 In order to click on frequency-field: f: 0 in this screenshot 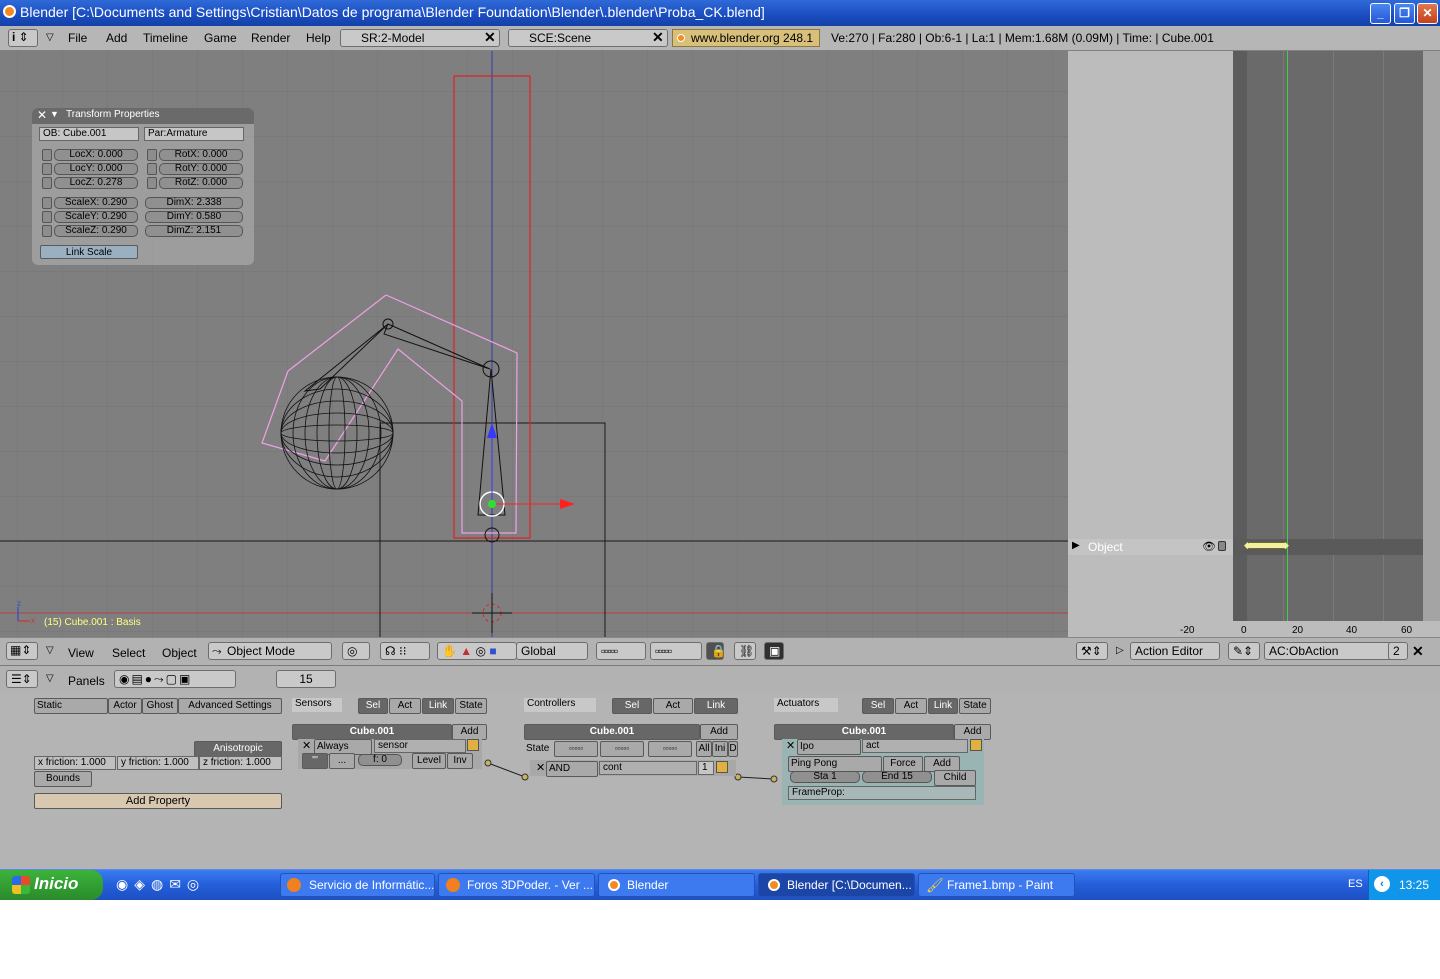, I will do `click(380, 760)`.